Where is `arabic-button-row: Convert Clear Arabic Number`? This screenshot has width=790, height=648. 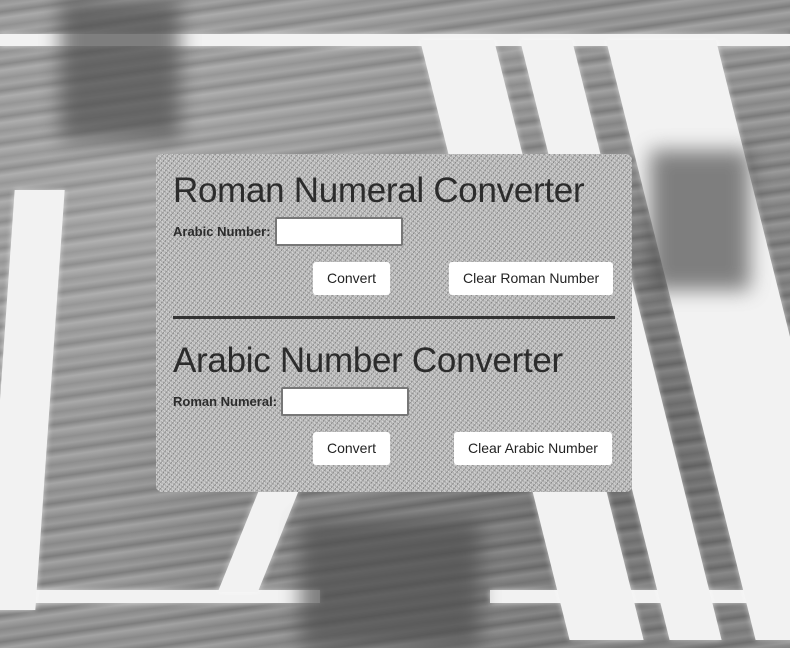 arabic-button-row: Convert Clear Arabic Number is located at coordinates (394, 449).